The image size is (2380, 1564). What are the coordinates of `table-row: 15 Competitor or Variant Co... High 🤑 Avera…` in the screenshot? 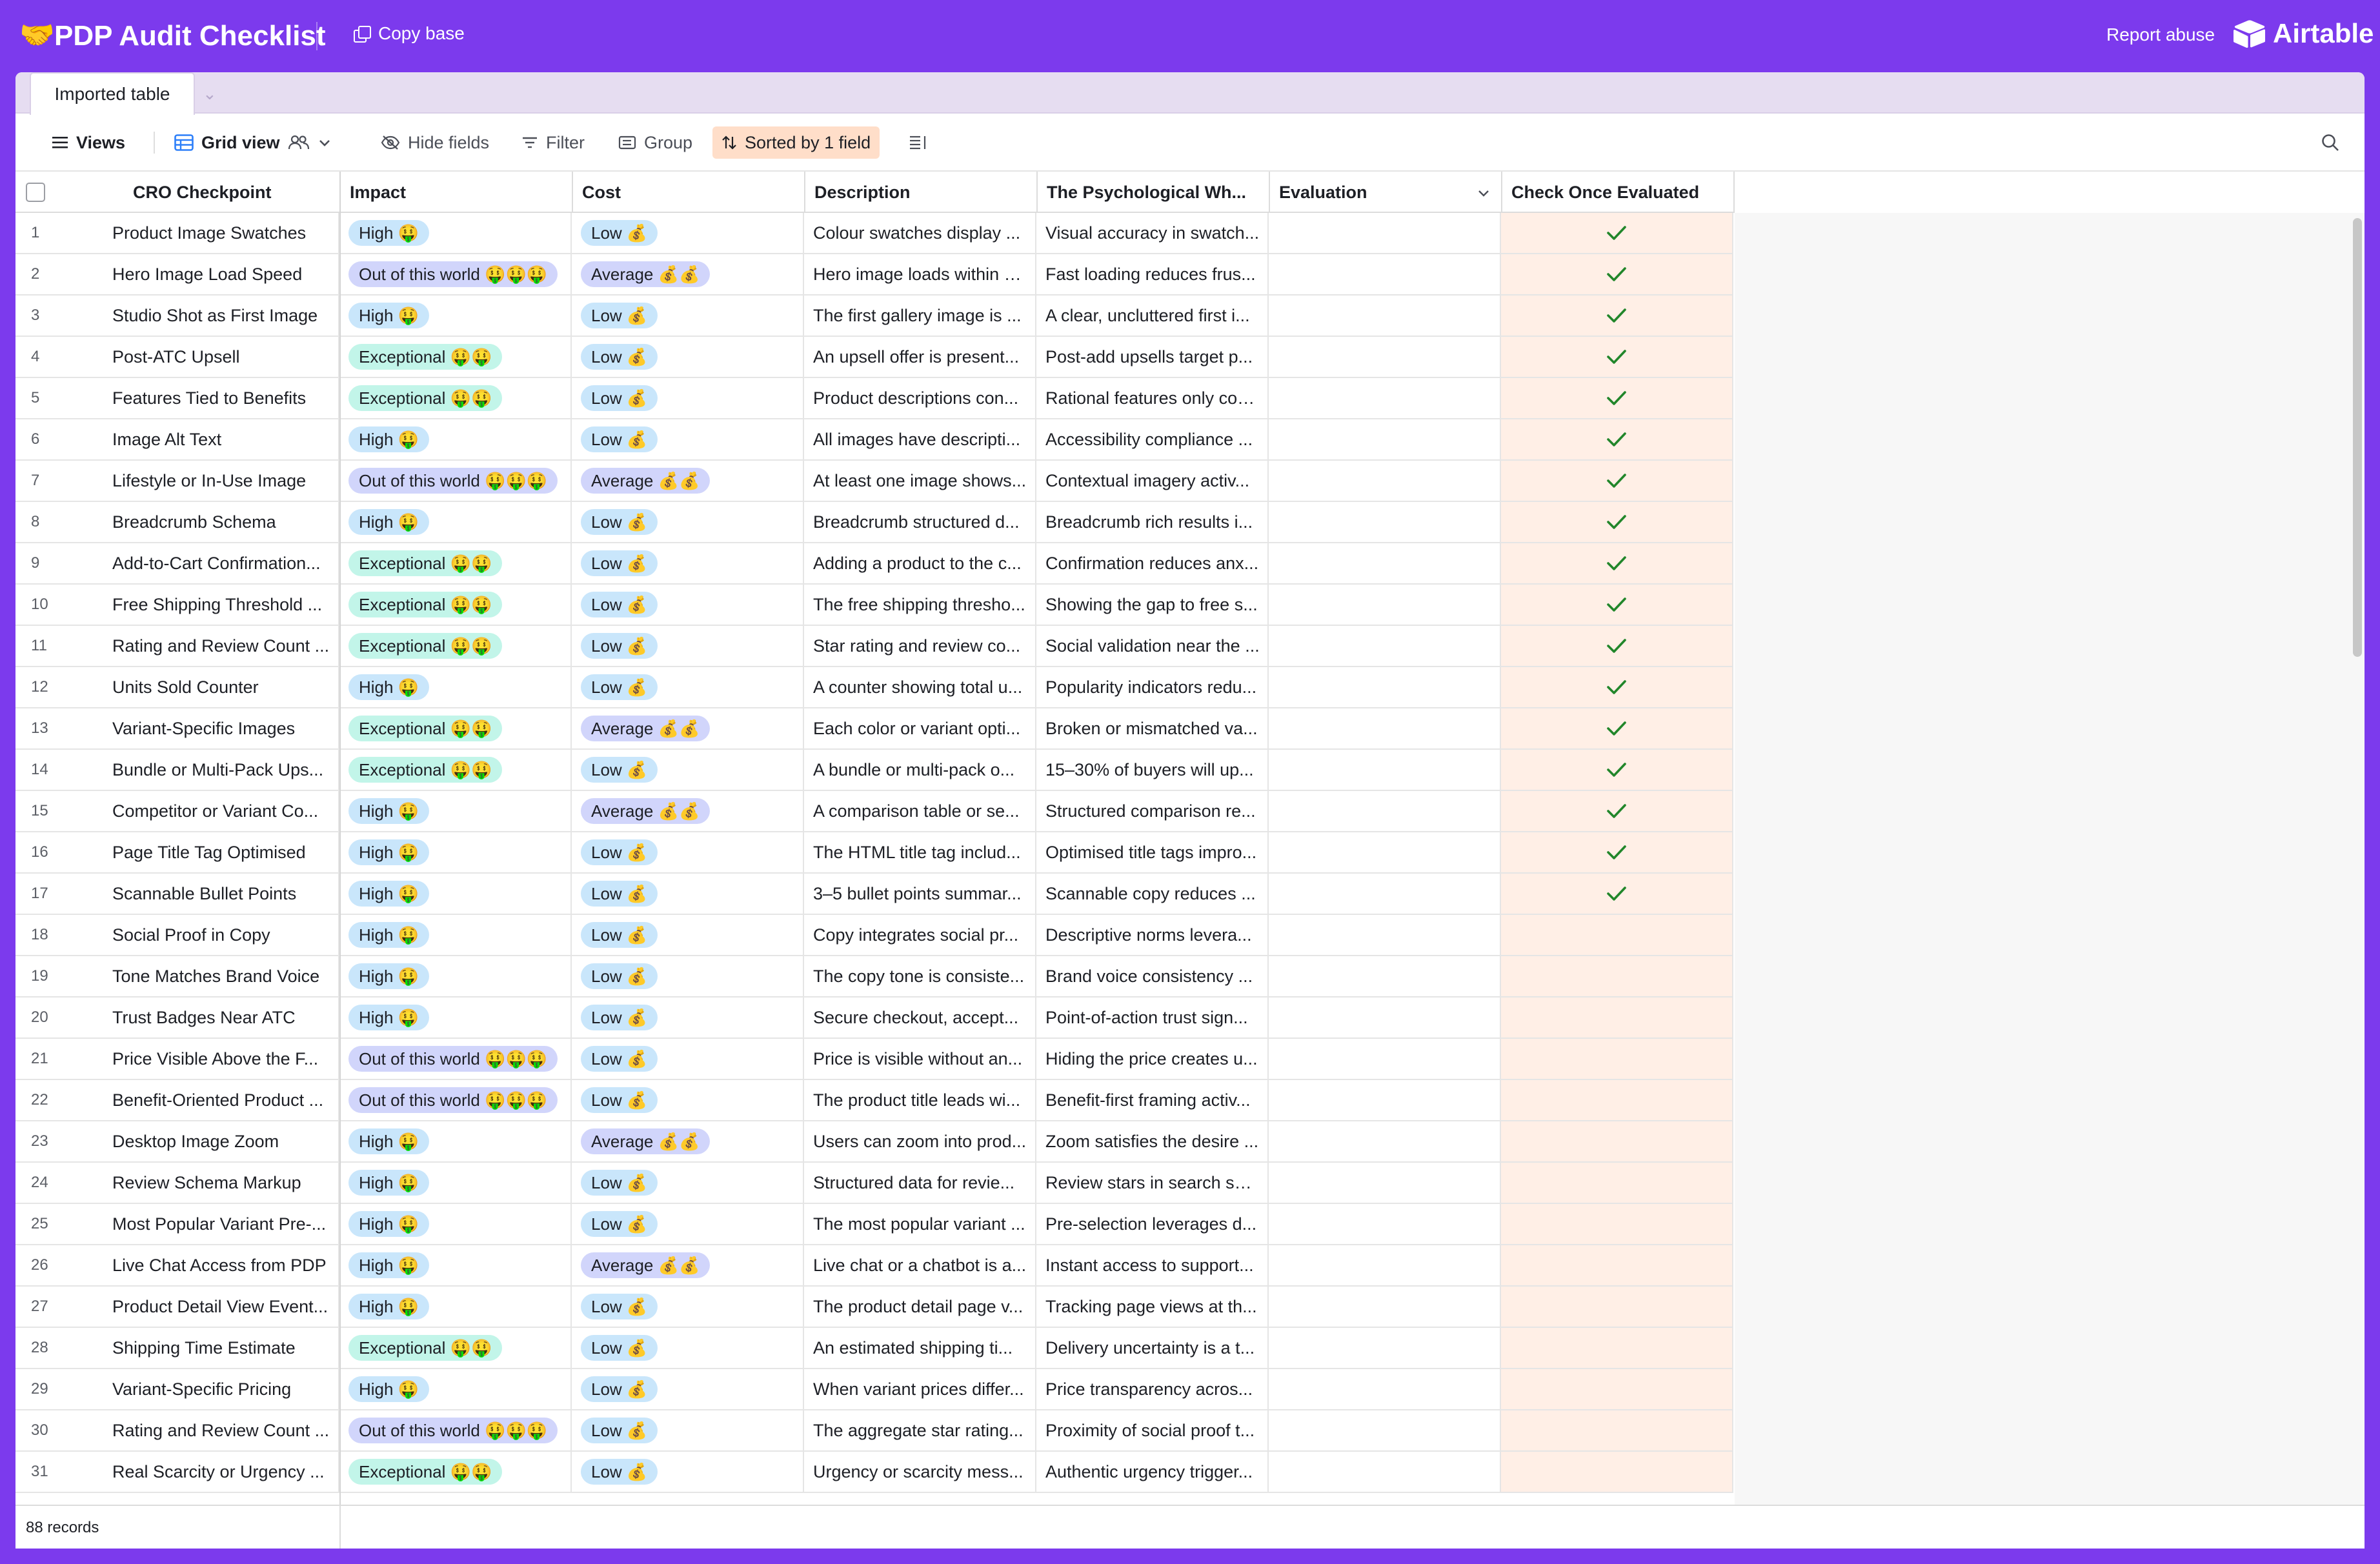 It's located at (874, 811).